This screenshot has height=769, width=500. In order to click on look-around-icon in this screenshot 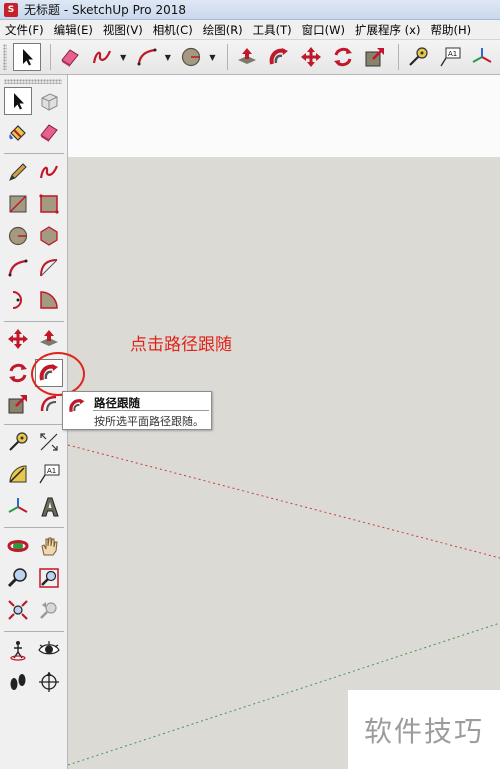, I will do `click(49, 648)`.